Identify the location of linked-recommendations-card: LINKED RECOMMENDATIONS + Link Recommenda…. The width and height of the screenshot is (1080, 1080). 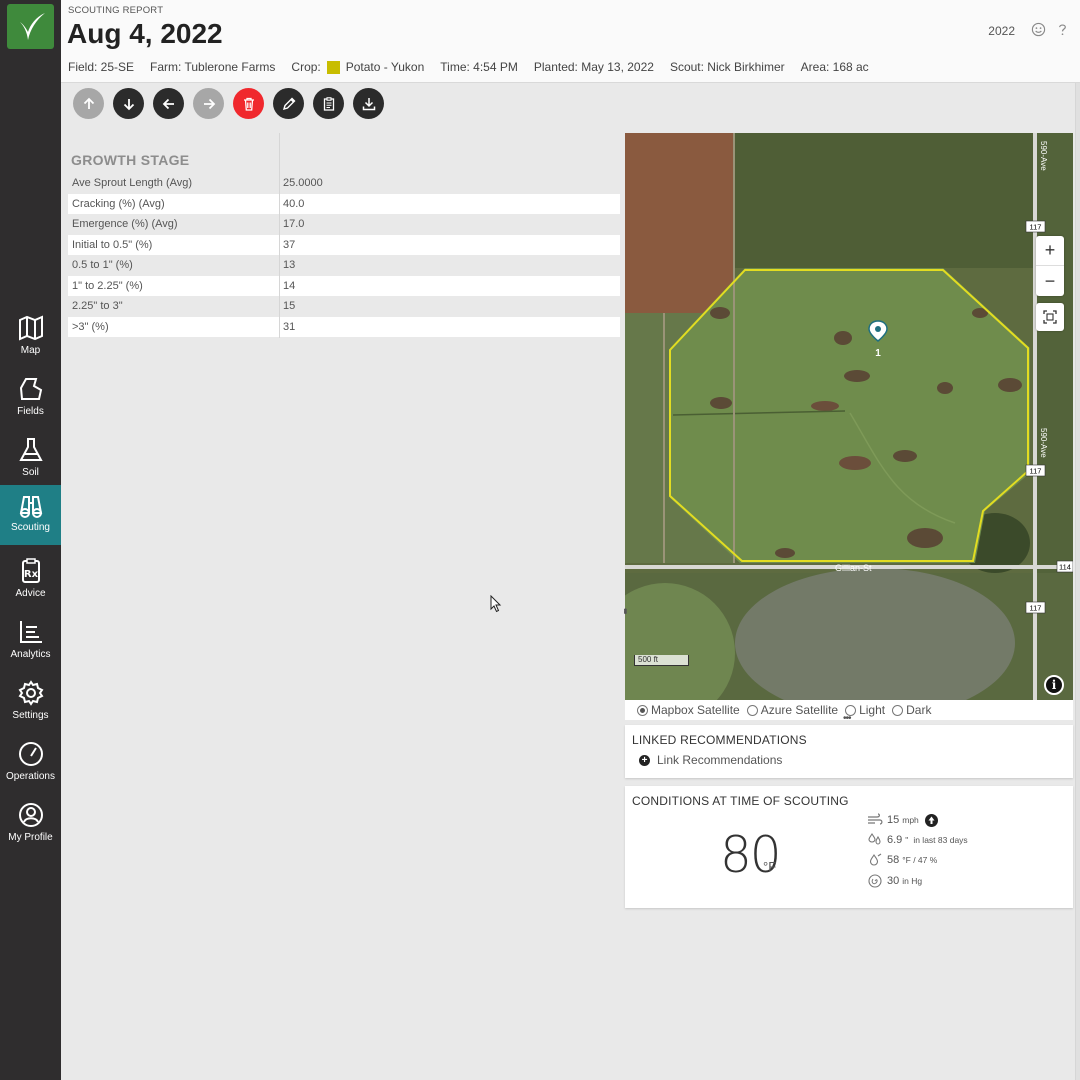
(849, 751).